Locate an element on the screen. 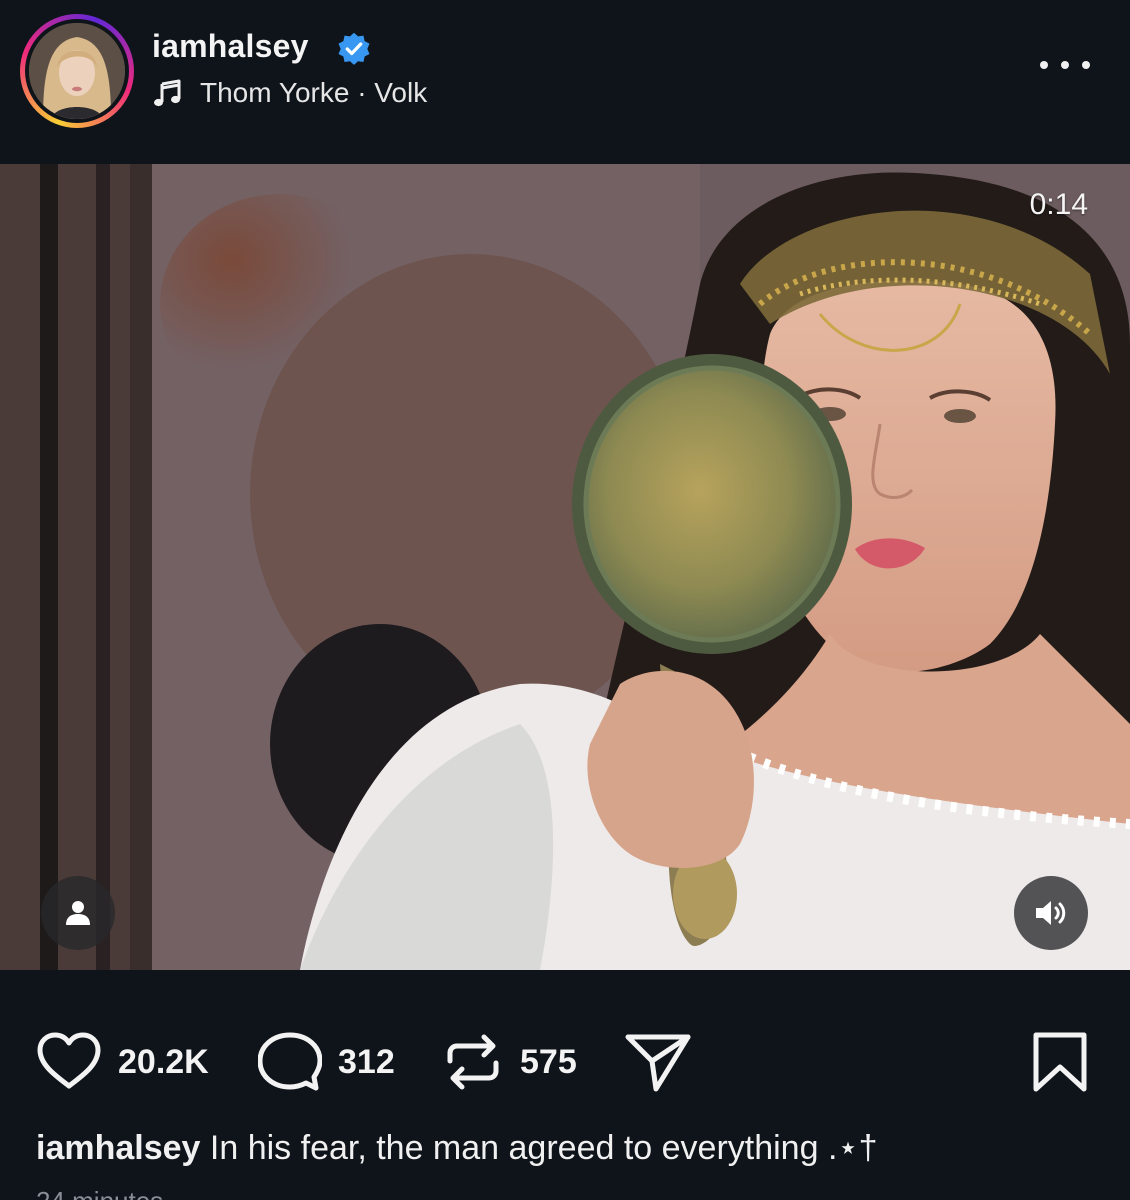  comment-bubble-icon is located at coordinates (290, 1061).